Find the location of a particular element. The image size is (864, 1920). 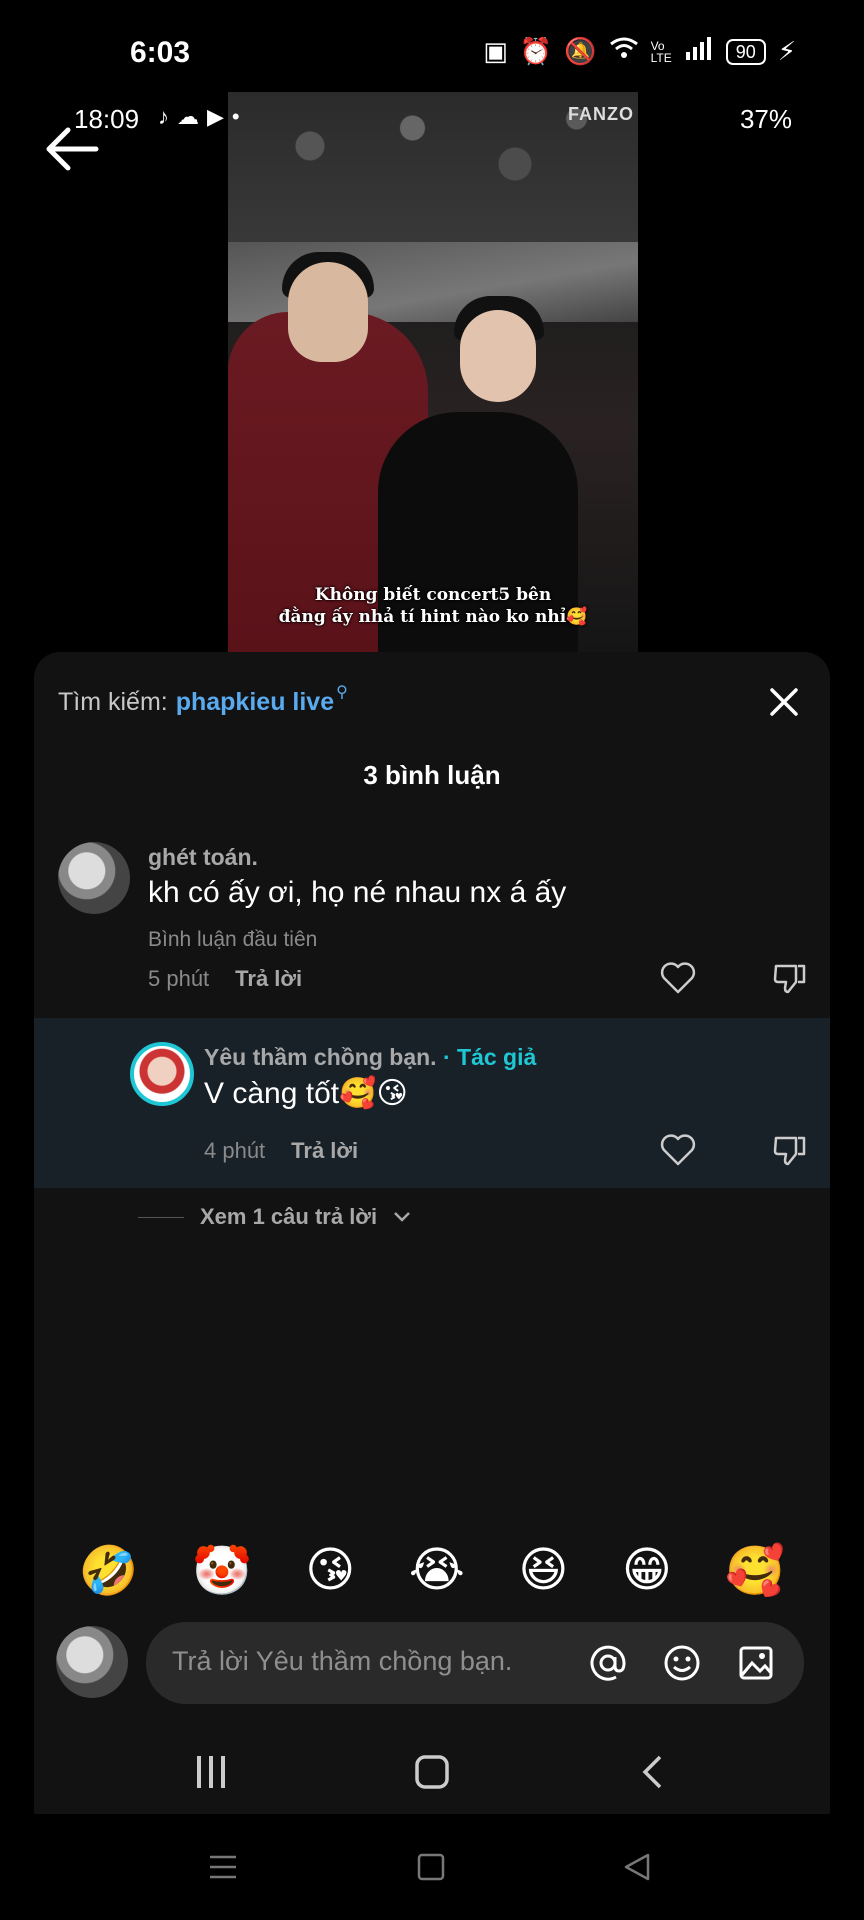

arrow-left-icon is located at coordinates (72, 149).